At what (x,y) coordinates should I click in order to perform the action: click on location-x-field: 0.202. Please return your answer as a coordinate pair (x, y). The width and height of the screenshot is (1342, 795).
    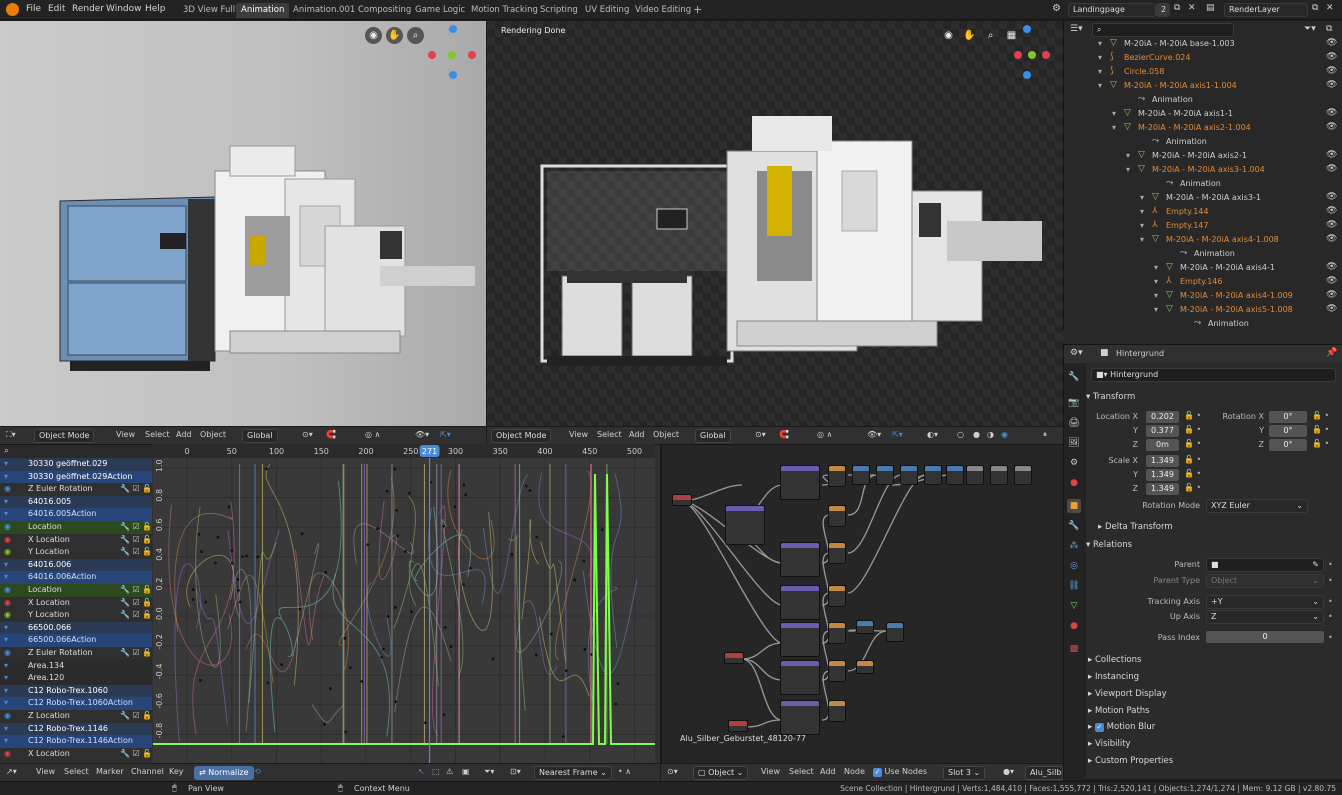
    Looking at the image, I should click on (1162, 417).